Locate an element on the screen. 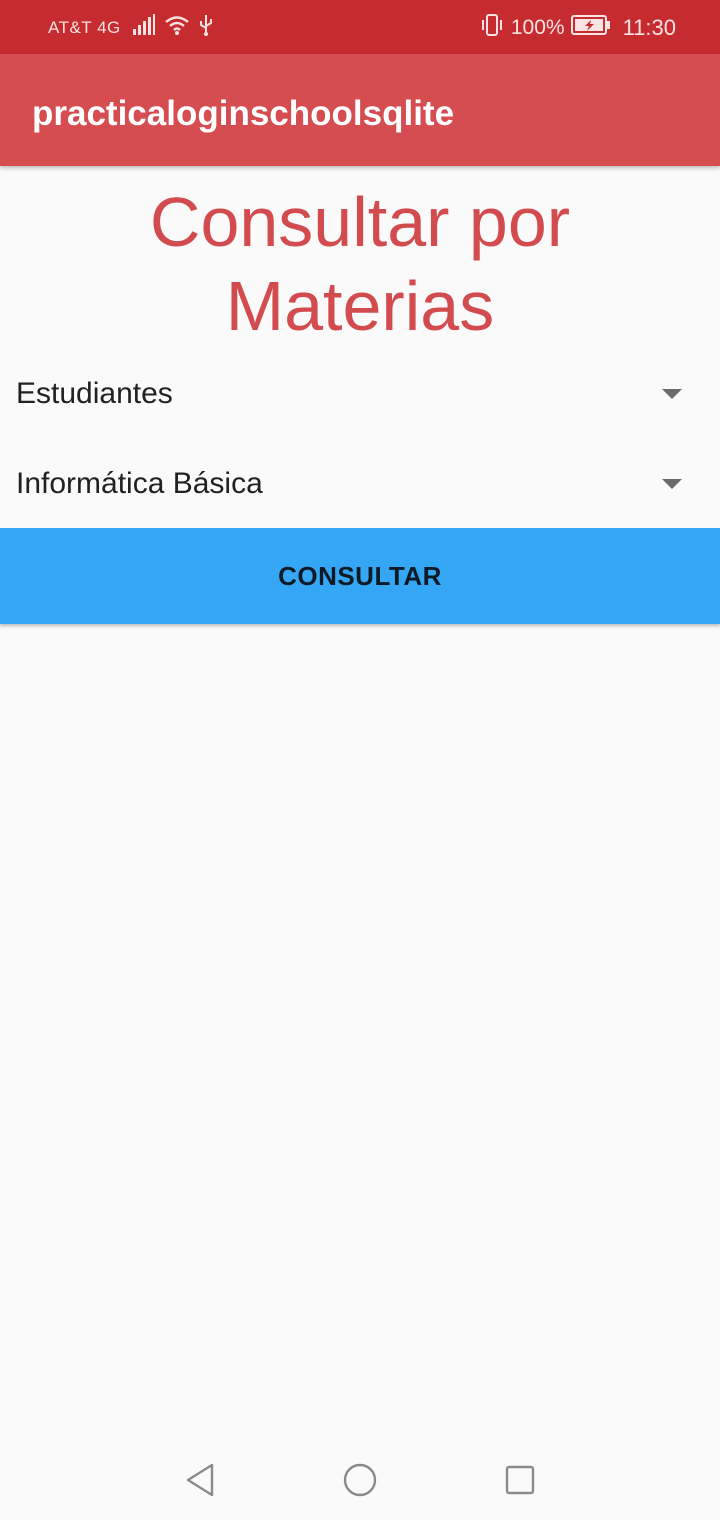 The height and width of the screenshot is (1520, 720). usb-icon is located at coordinates (206, 27).